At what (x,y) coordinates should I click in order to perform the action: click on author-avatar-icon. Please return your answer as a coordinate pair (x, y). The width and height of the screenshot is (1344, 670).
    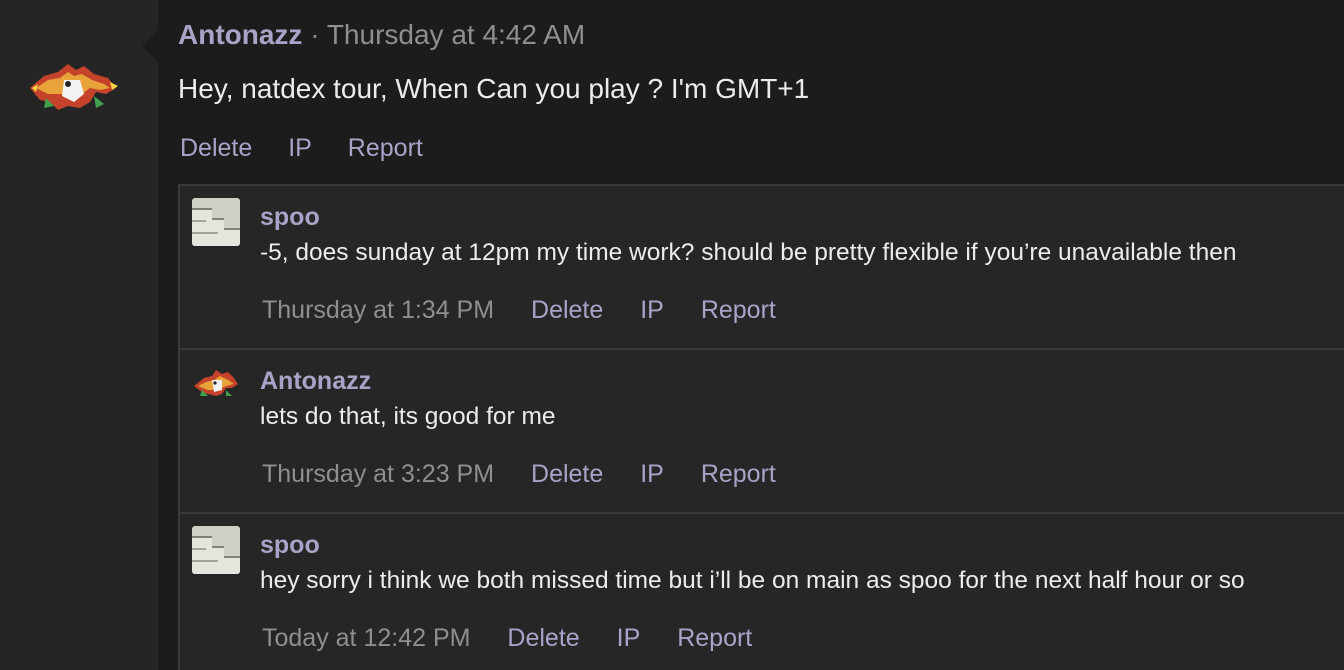
    Looking at the image, I should click on (72, 86).